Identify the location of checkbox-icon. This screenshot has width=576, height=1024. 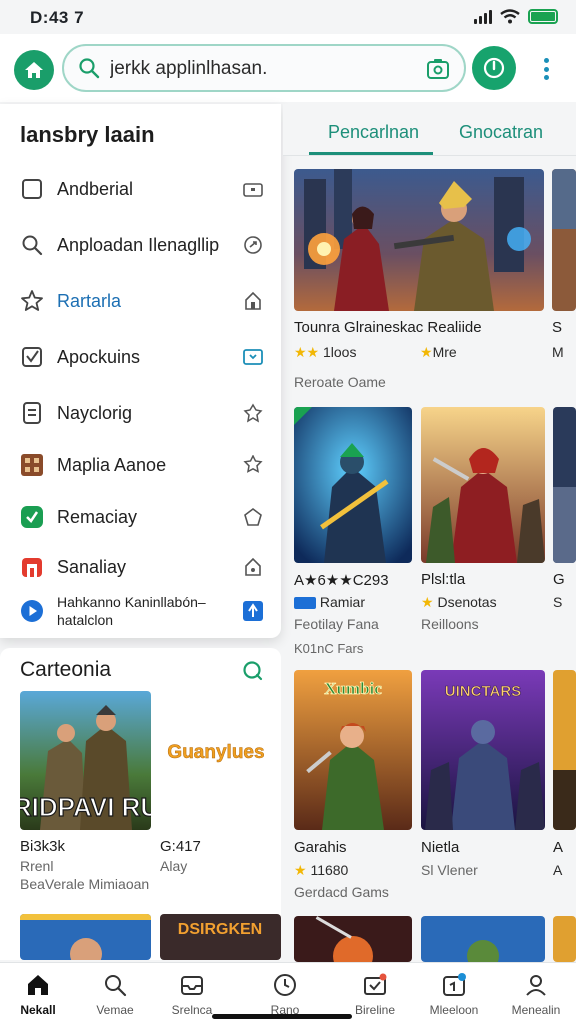
(32, 357).